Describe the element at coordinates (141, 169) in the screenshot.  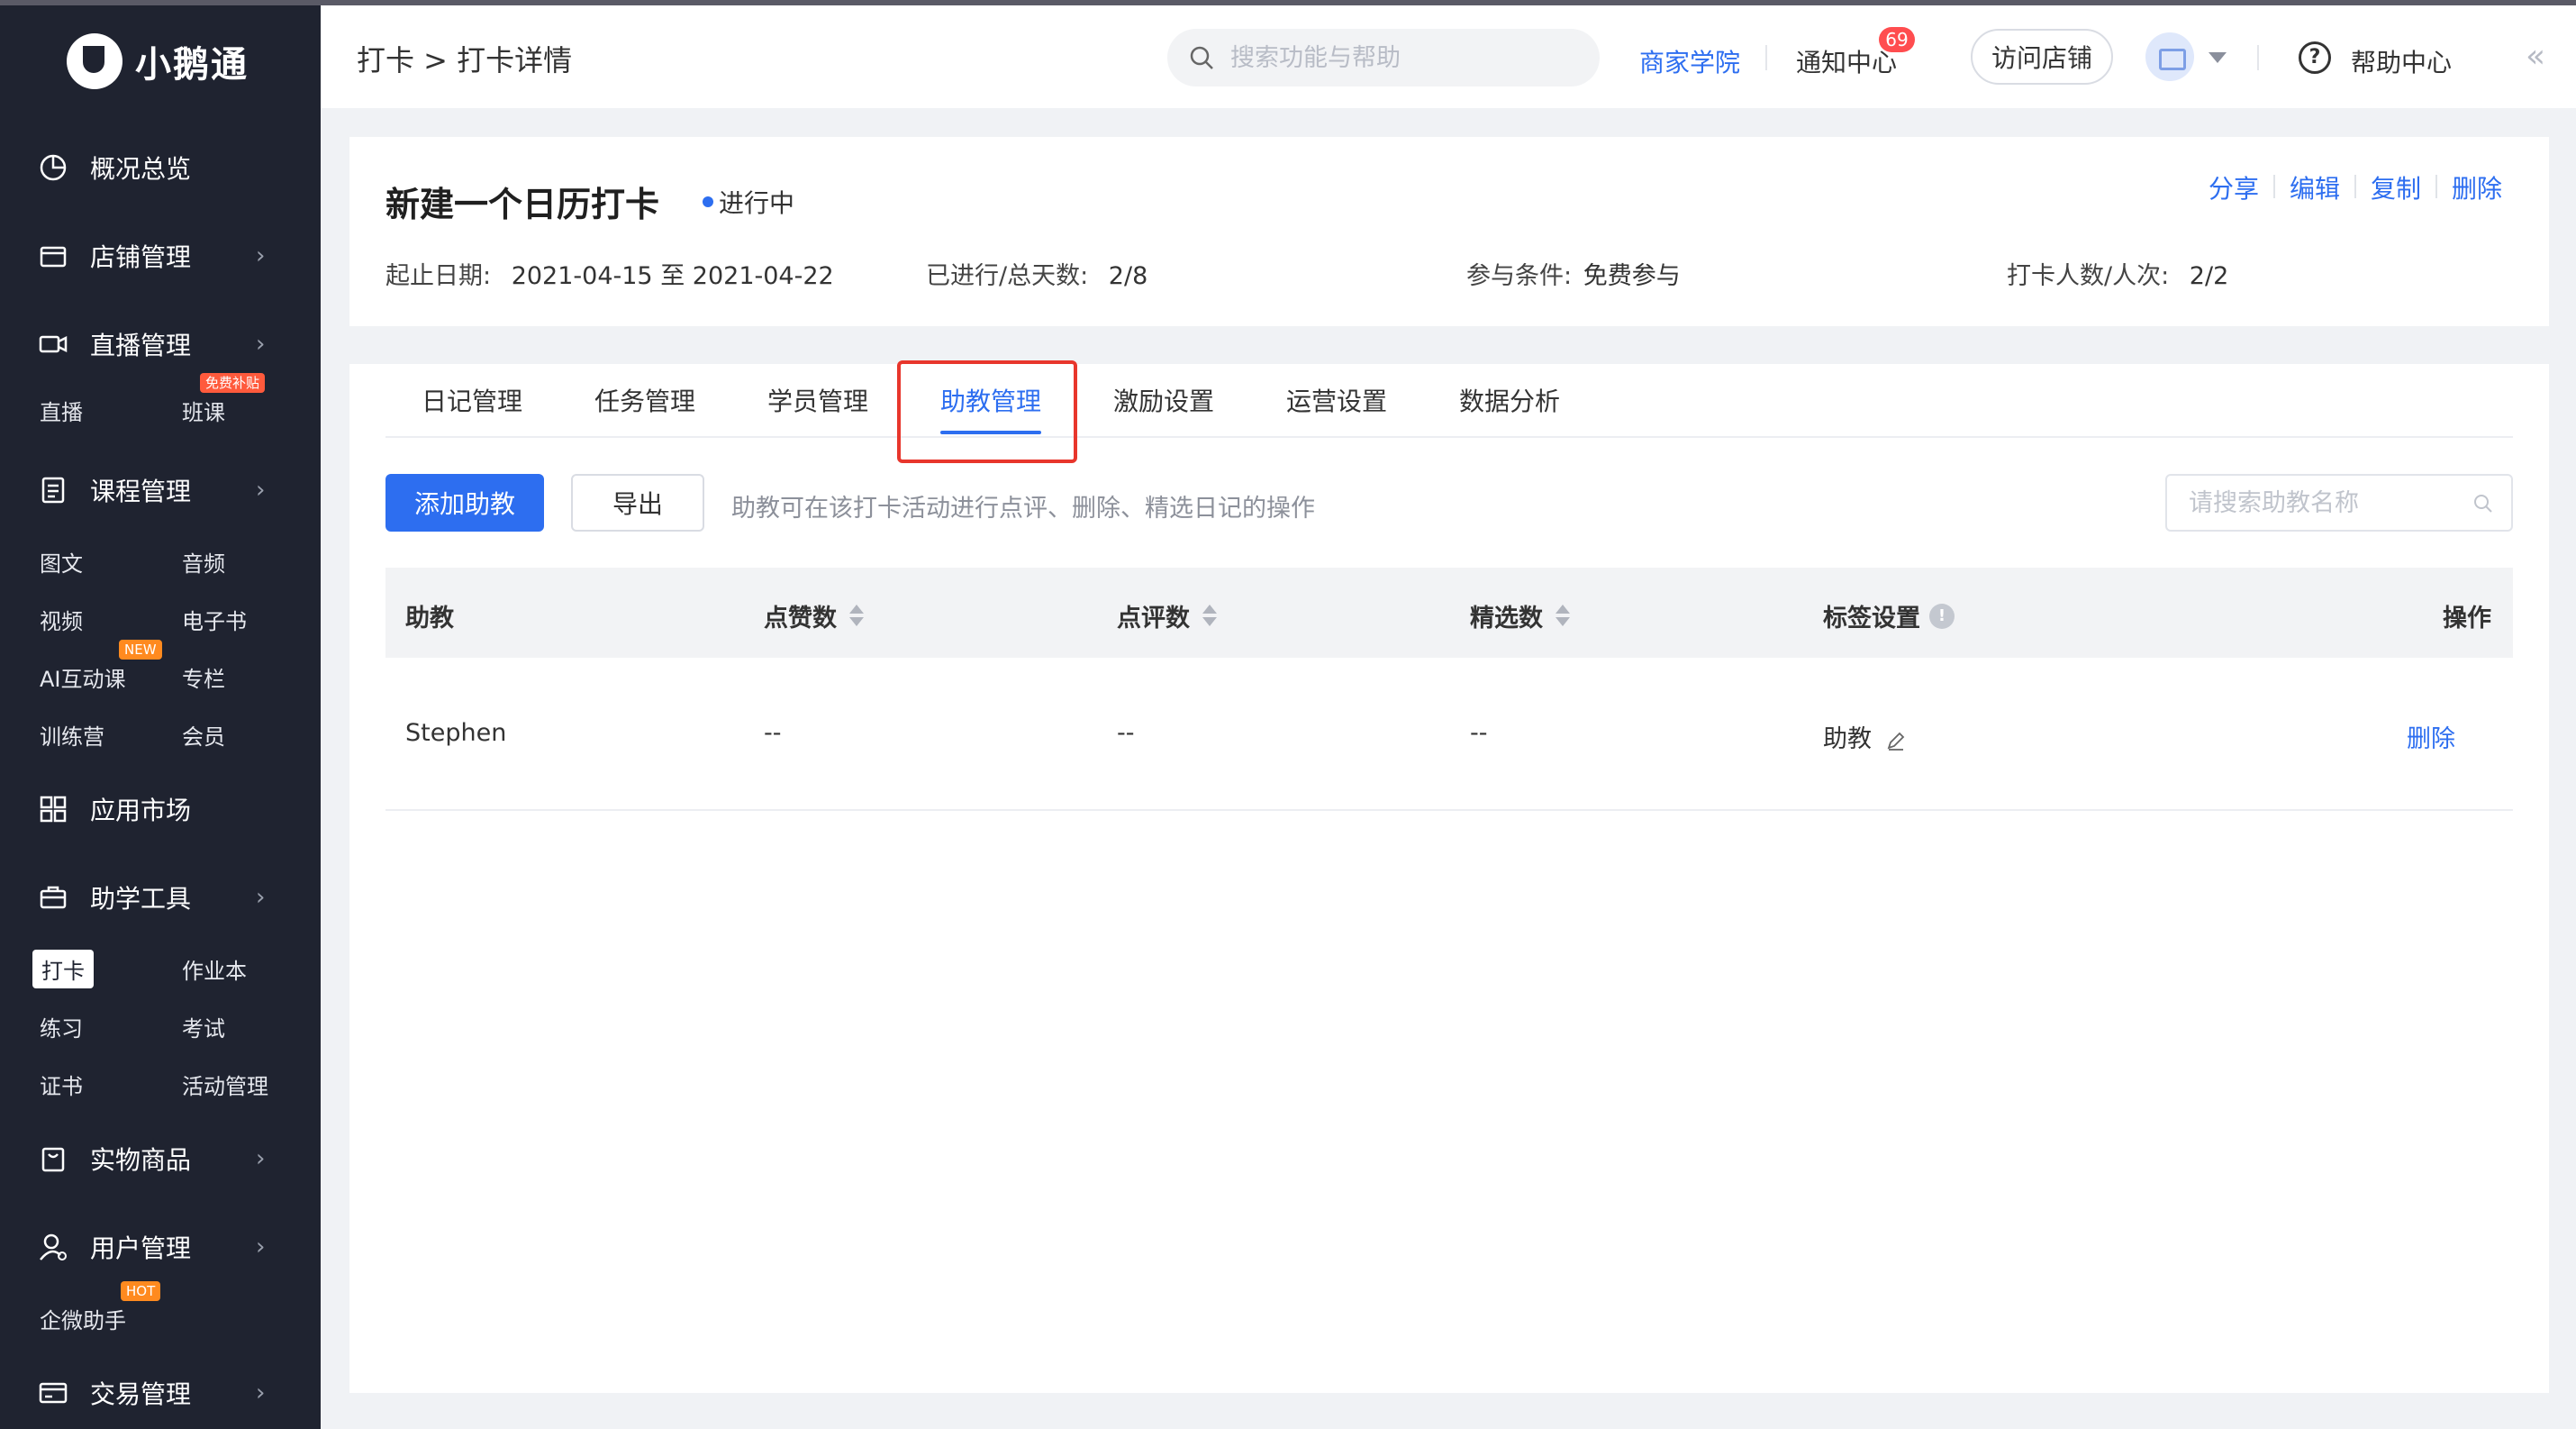
I see `nav-overview-label: 概况总览` at that location.